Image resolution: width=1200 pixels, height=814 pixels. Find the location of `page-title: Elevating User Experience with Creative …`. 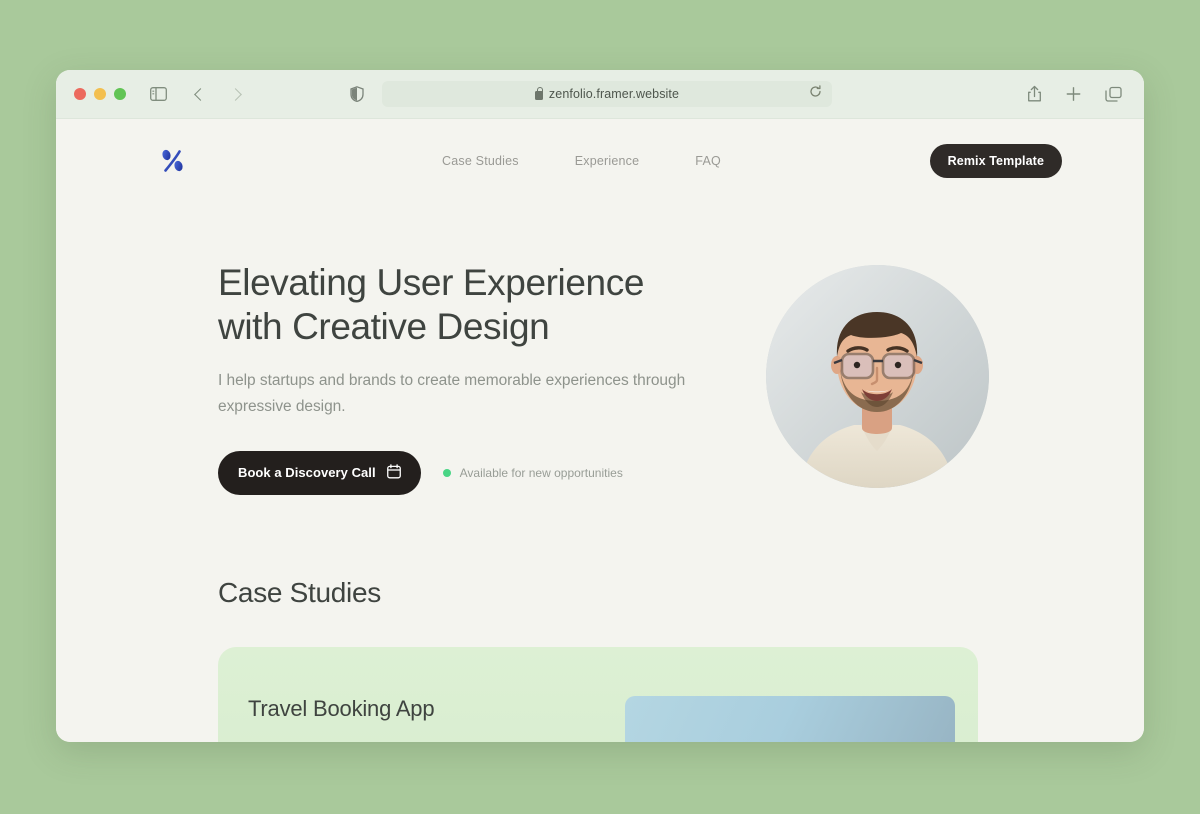

page-title: Elevating User Experience with Creative … is located at coordinates (431, 304).